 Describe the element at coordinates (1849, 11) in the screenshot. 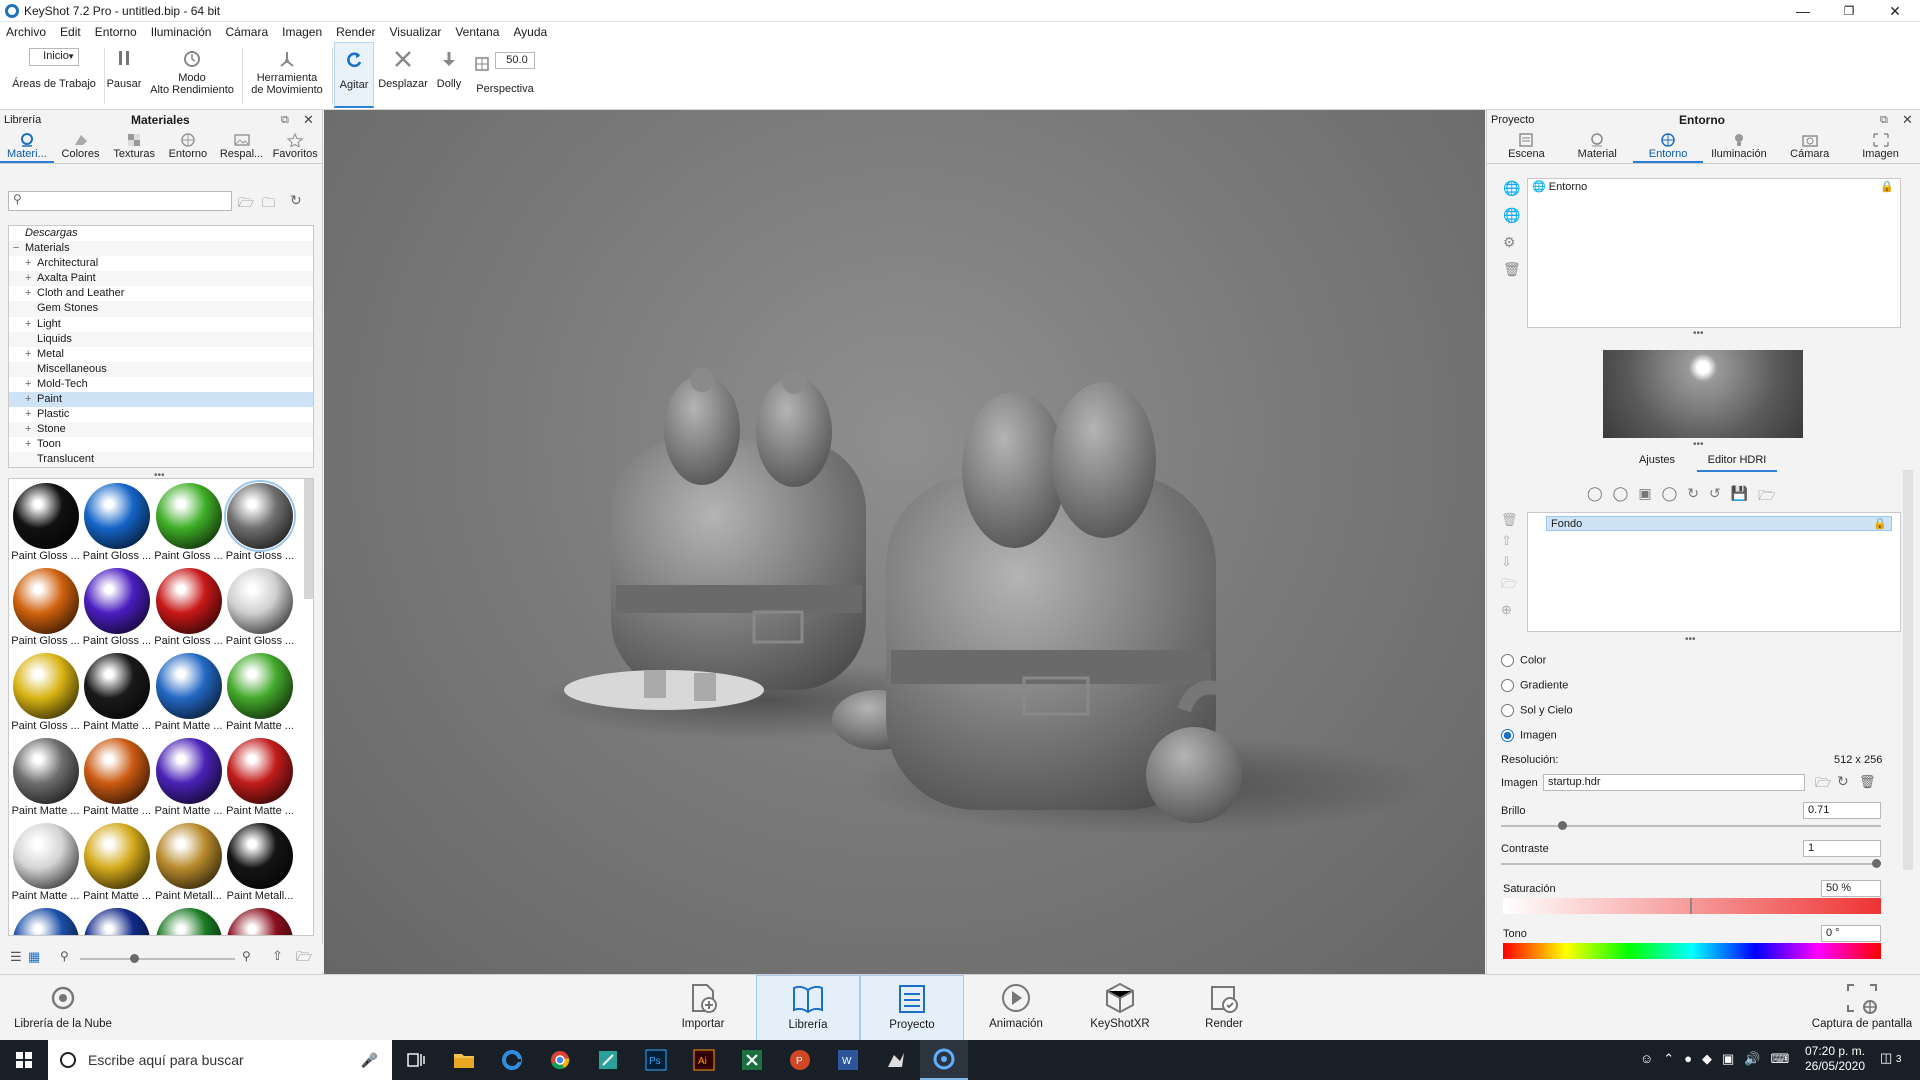

I see `restore-button: ❐` at that location.